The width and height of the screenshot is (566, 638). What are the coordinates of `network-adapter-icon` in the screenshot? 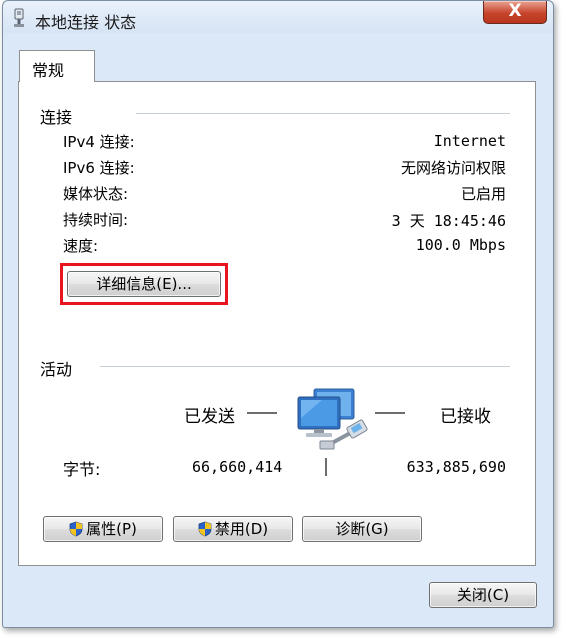 It's located at (19, 17).